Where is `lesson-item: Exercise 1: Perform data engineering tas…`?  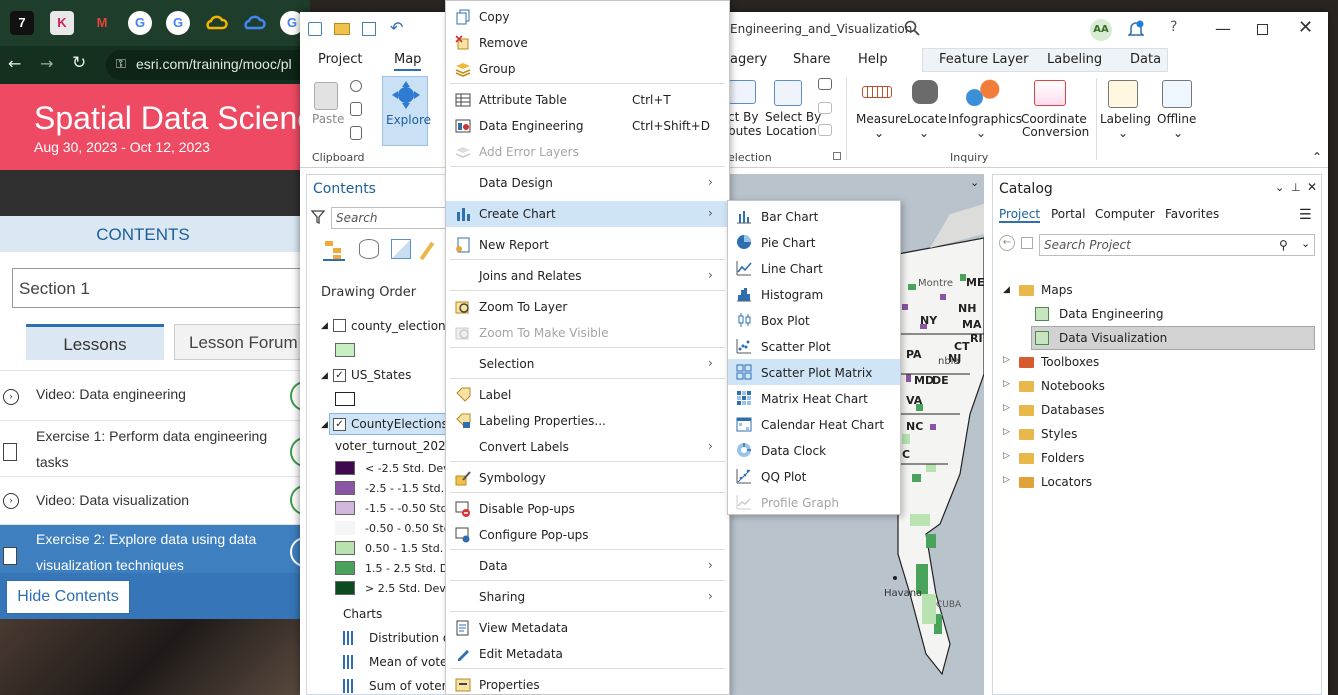 lesson-item: Exercise 1: Perform data engineering tas… is located at coordinates (155, 448).